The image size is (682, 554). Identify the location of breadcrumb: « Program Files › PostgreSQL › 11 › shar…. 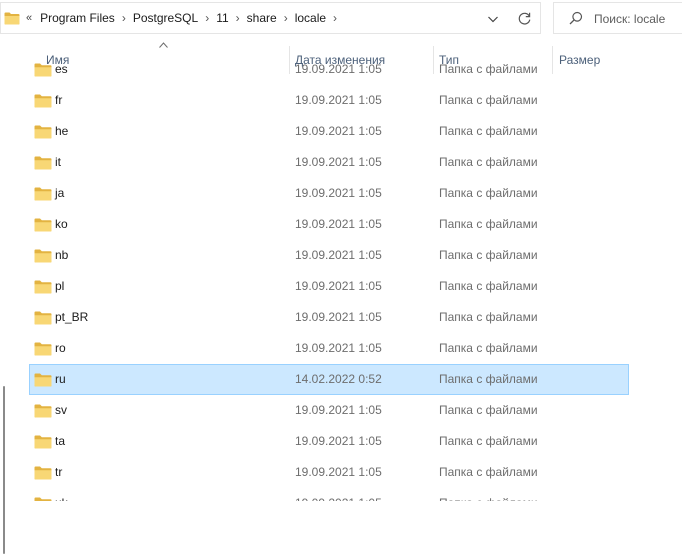
(184, 18).